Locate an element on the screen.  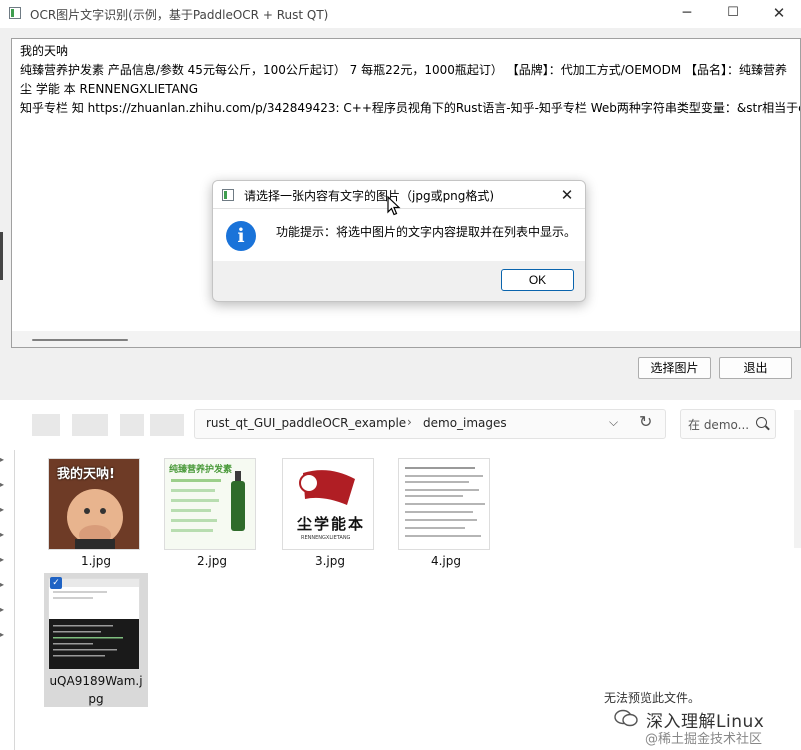
search-icon is located at coordinates (761, 422).